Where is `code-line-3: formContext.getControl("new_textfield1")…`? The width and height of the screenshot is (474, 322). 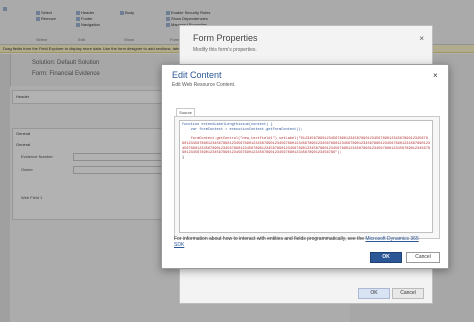
code-line-3: formContext.getControl("new_textfield1")… is located at coordinates (306, 146).